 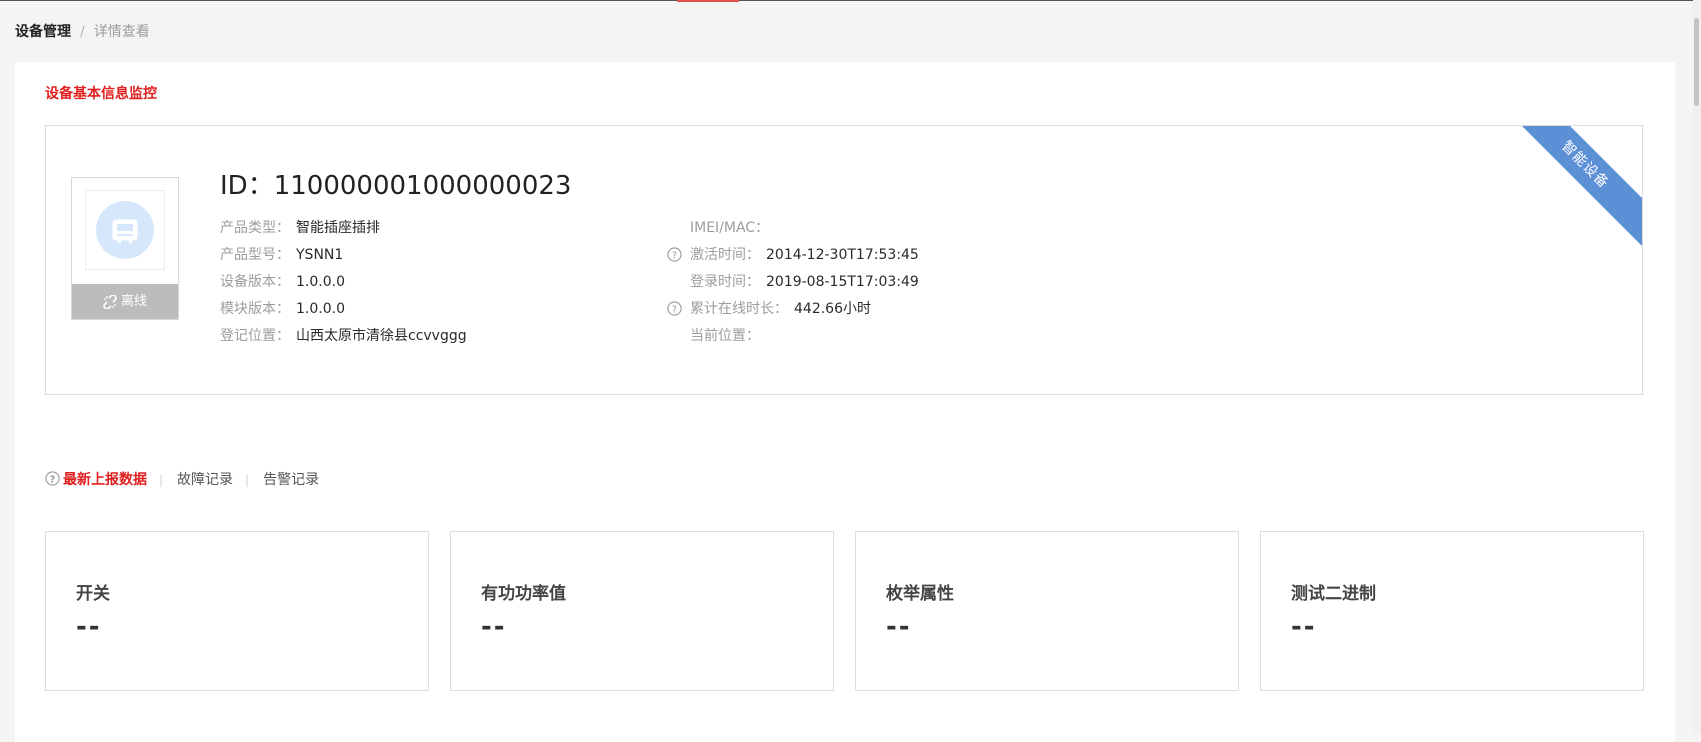 I want to click on device-id-heading: ID：110000001000000023, so click(x=395, y=186).